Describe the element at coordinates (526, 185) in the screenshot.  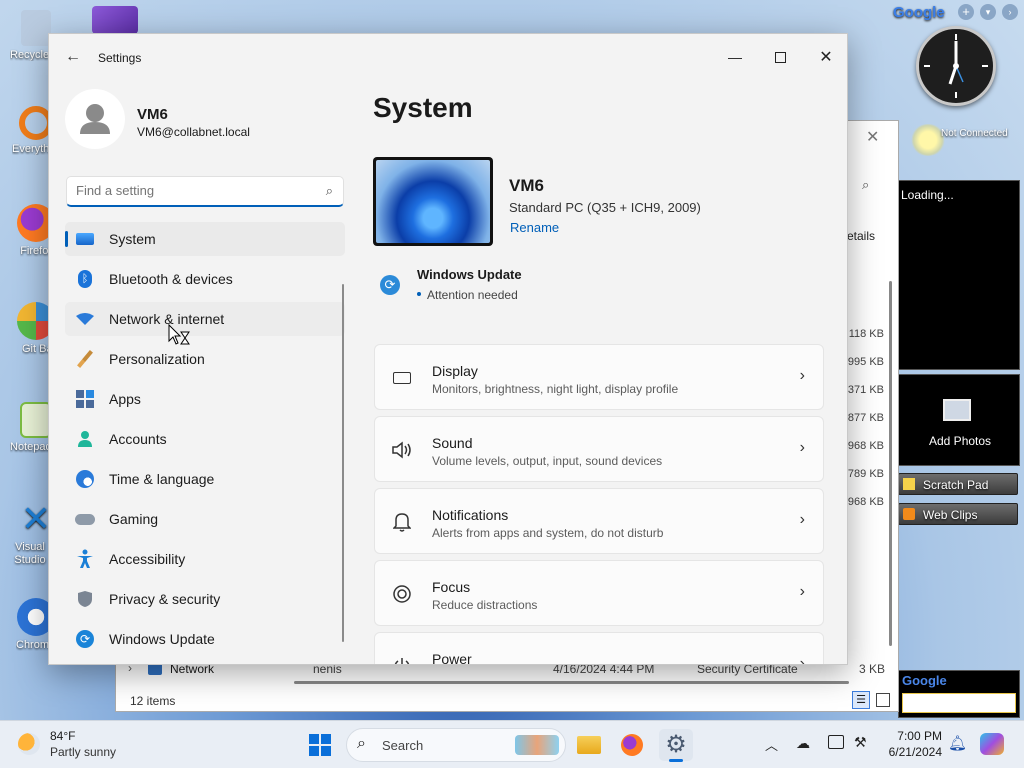
I see `device-name: VM6` at that location.